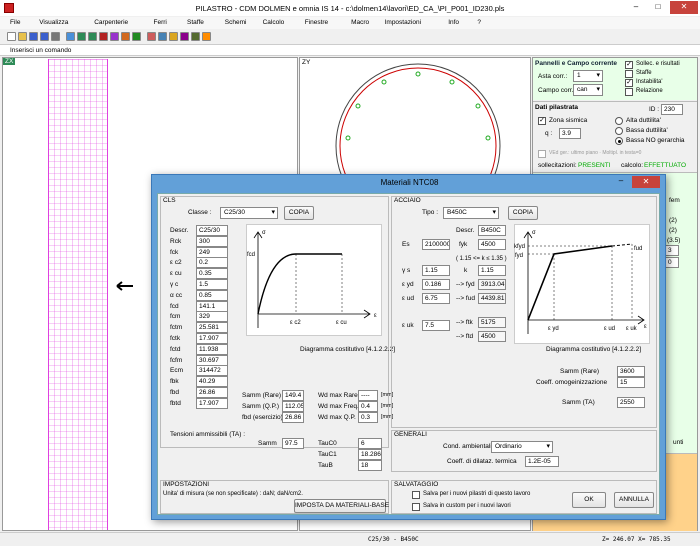 The width and height of the screenshot is (700, 546). What do you see at coordinates (436, 284) in the screenshot?
I see `eyd-field: 0.186` at bounding box center [436, 284].